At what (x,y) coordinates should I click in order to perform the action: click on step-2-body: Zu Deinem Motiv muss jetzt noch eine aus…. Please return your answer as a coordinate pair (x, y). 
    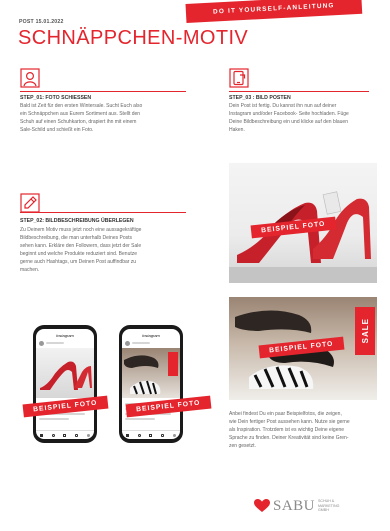
    Looking at the image, I should click on (105, 250).